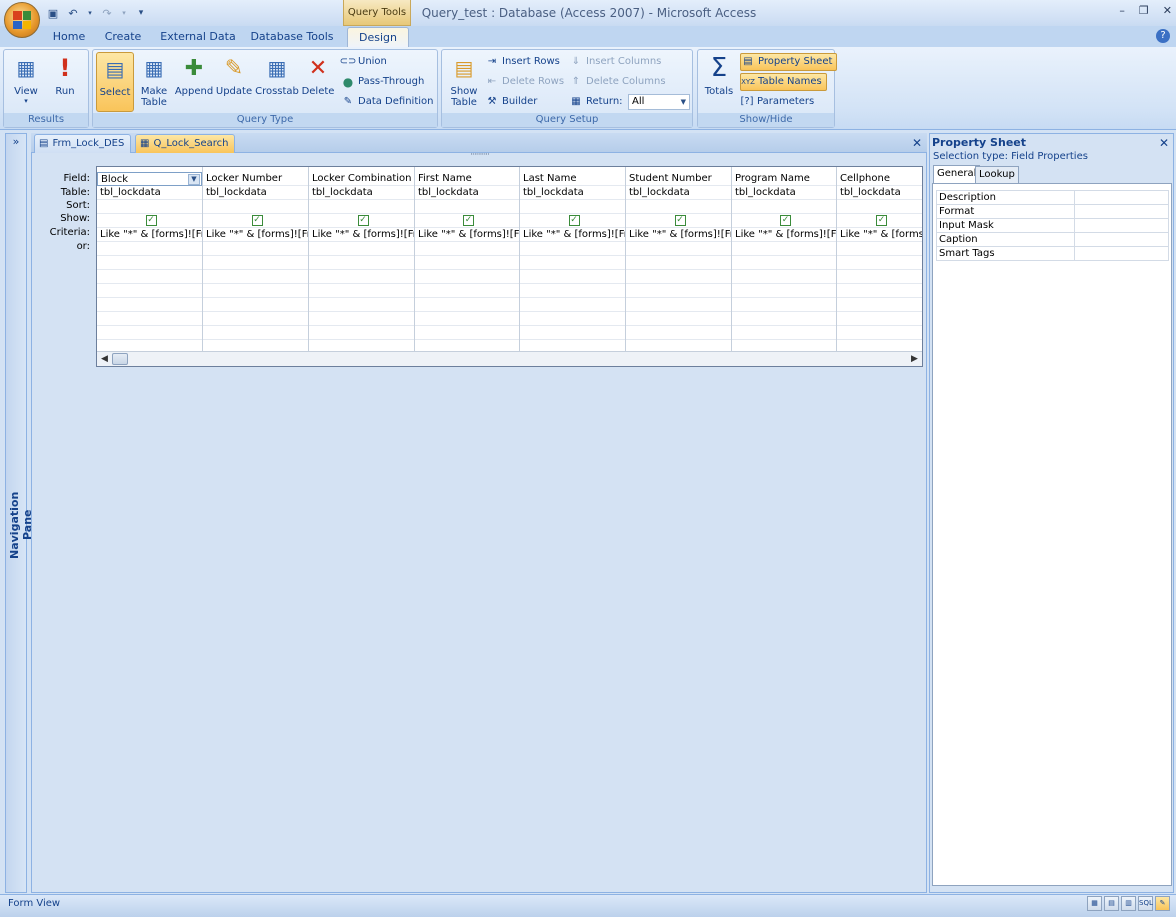 This screenshot has width=1176, height=917. Describe the element at coordinates (1052, 240) in the screenshot. I see `property-row: Caption` at that location.